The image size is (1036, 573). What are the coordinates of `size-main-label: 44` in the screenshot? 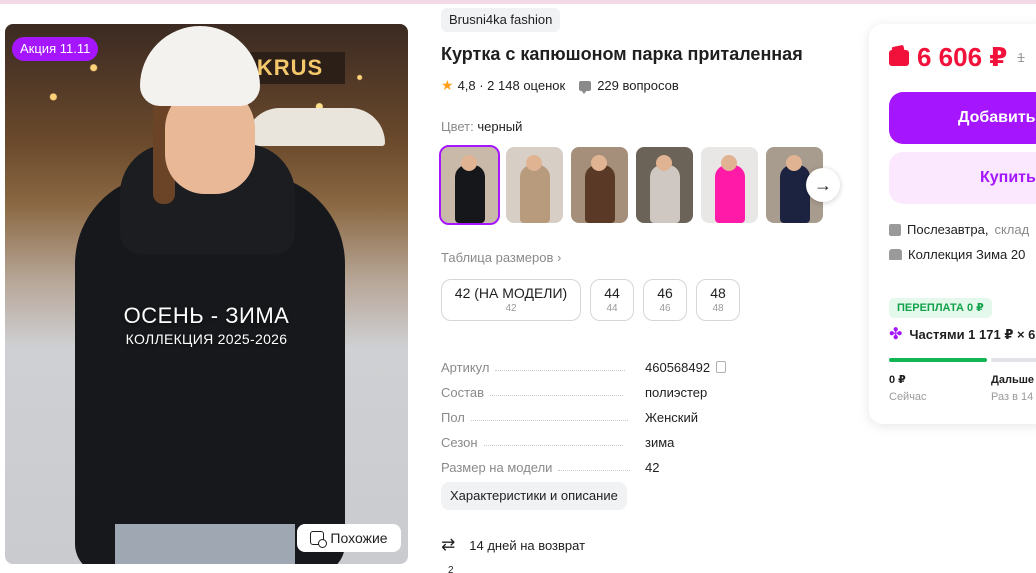 It's located at (612, 293).